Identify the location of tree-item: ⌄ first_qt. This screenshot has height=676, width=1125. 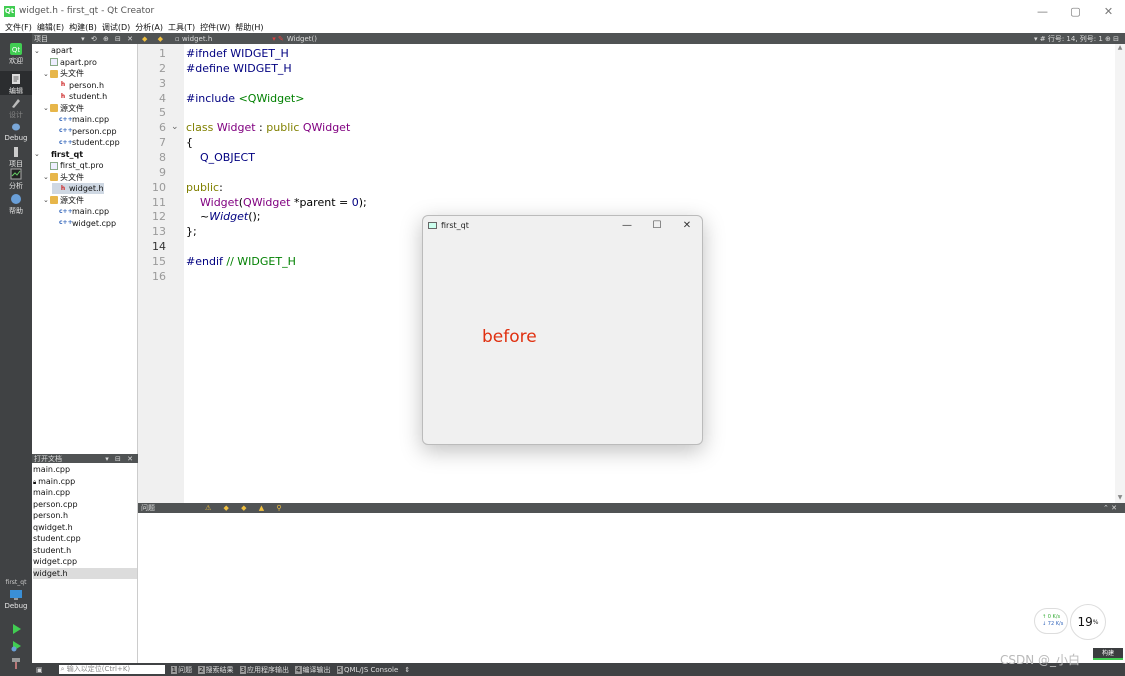
(58, 154).